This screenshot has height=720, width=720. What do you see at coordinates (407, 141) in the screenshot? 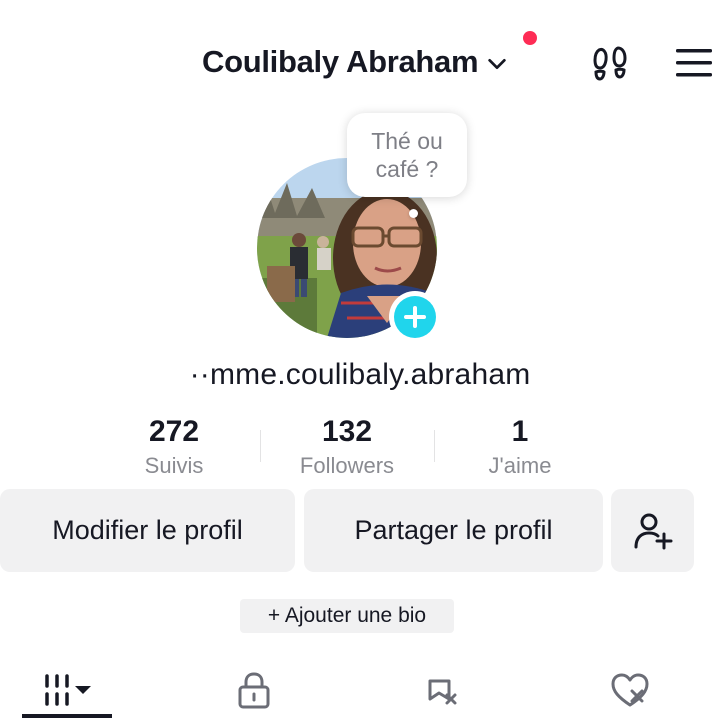
I see `thought-line-1: Thé ou` at bounding box center [407, 141].